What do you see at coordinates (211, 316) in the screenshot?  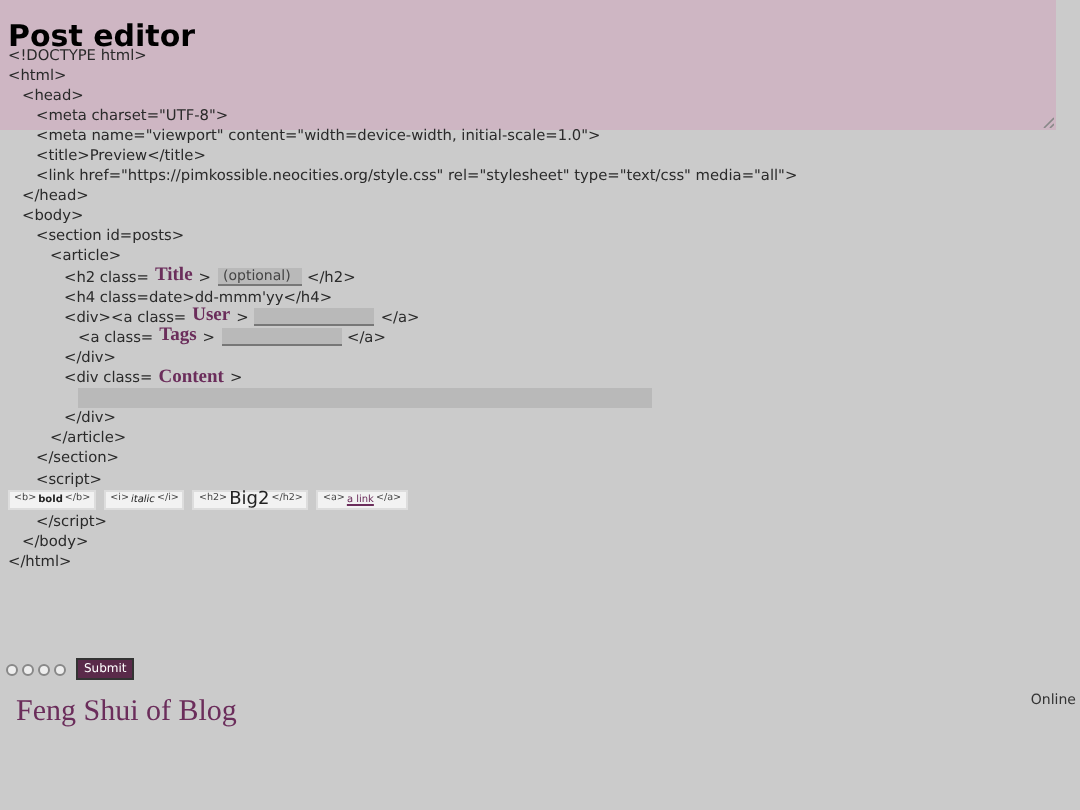 I see `class-name: User` at bounding box center [211, 316].